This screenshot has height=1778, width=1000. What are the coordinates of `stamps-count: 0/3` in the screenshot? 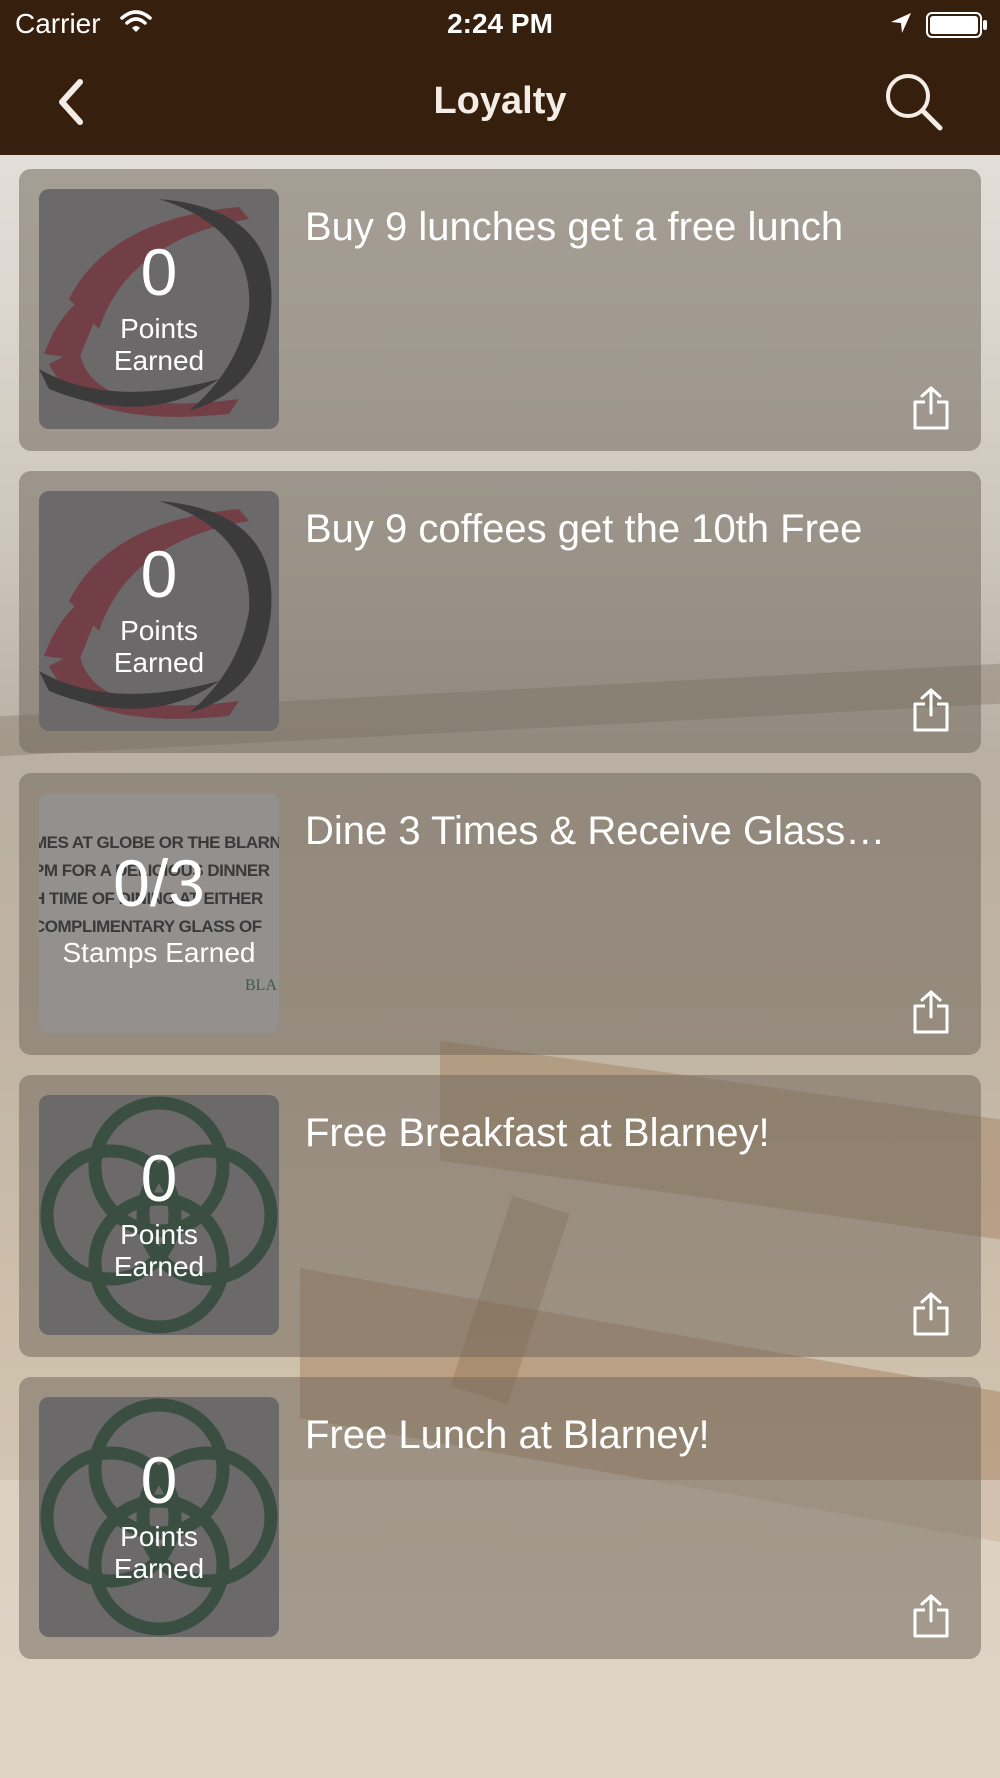 It's located at (159, 883).